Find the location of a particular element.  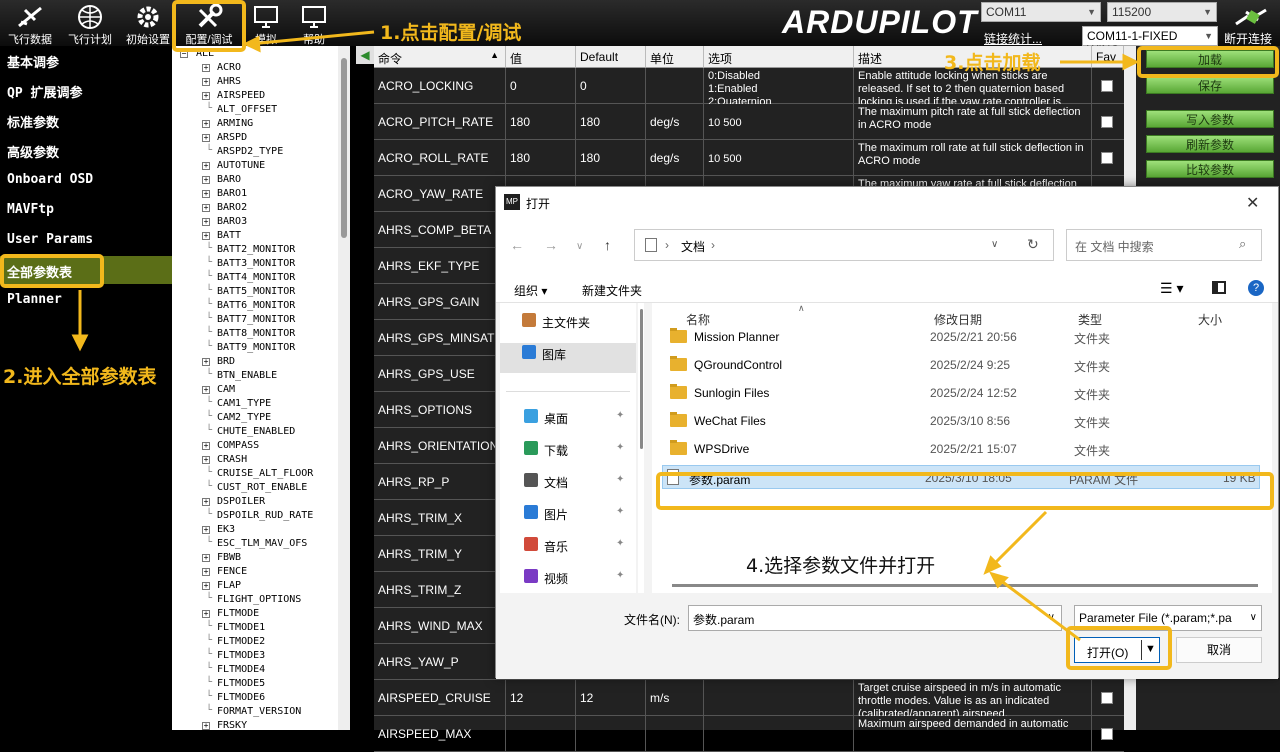

arrow-step4b is located at coordinates (1040, 610).